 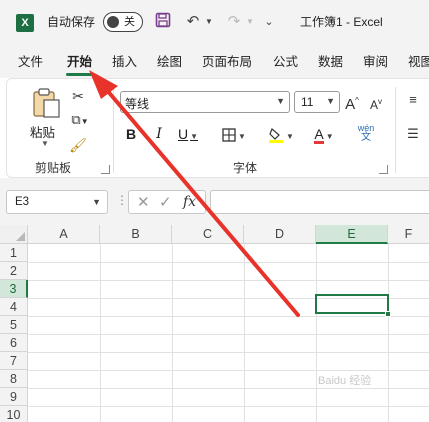 What do you see at coordinates (14, 397) in the screenshot?
I see `row-header: 9` at bounding box center [14, 397].